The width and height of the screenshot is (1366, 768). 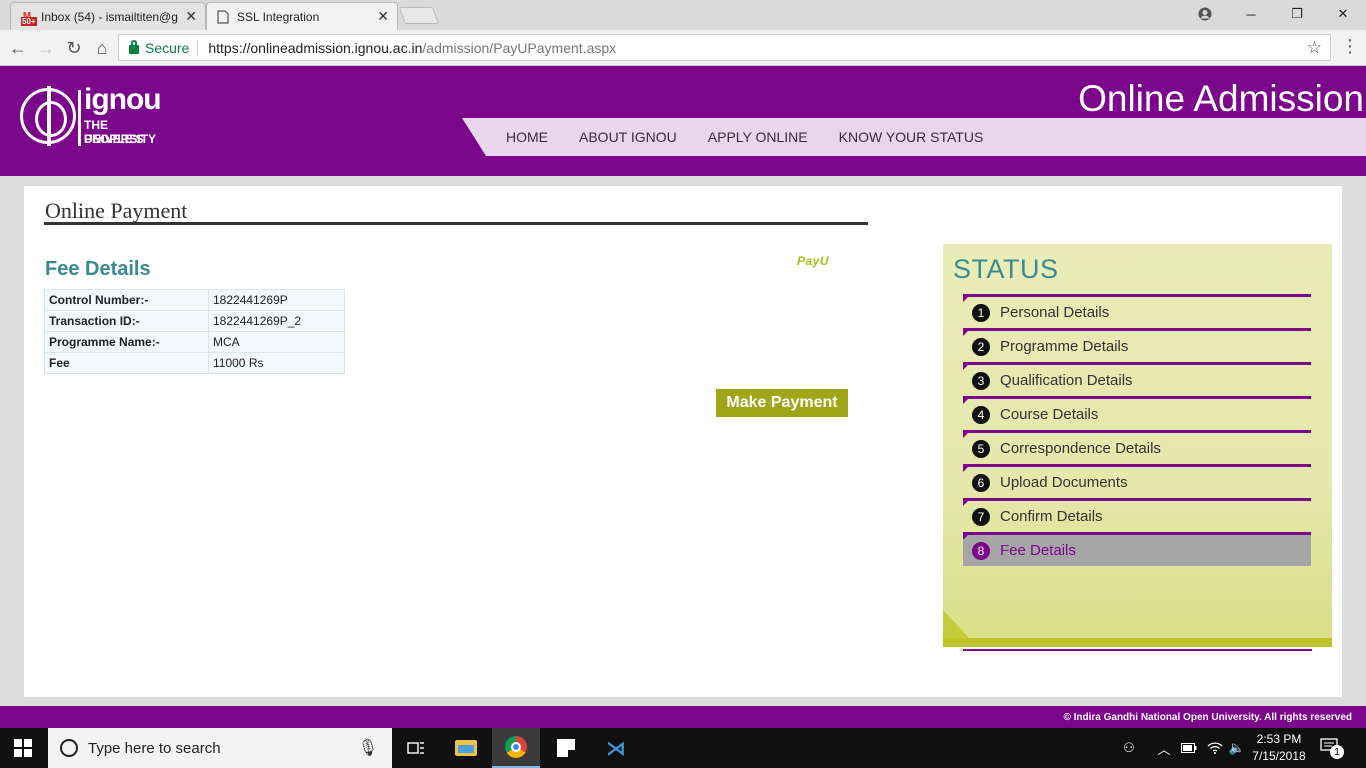 What do you see at coordinates (368, 748) in the screenshot?
I see `microphone-icon: 🎙` at bounding box center [368, 748].